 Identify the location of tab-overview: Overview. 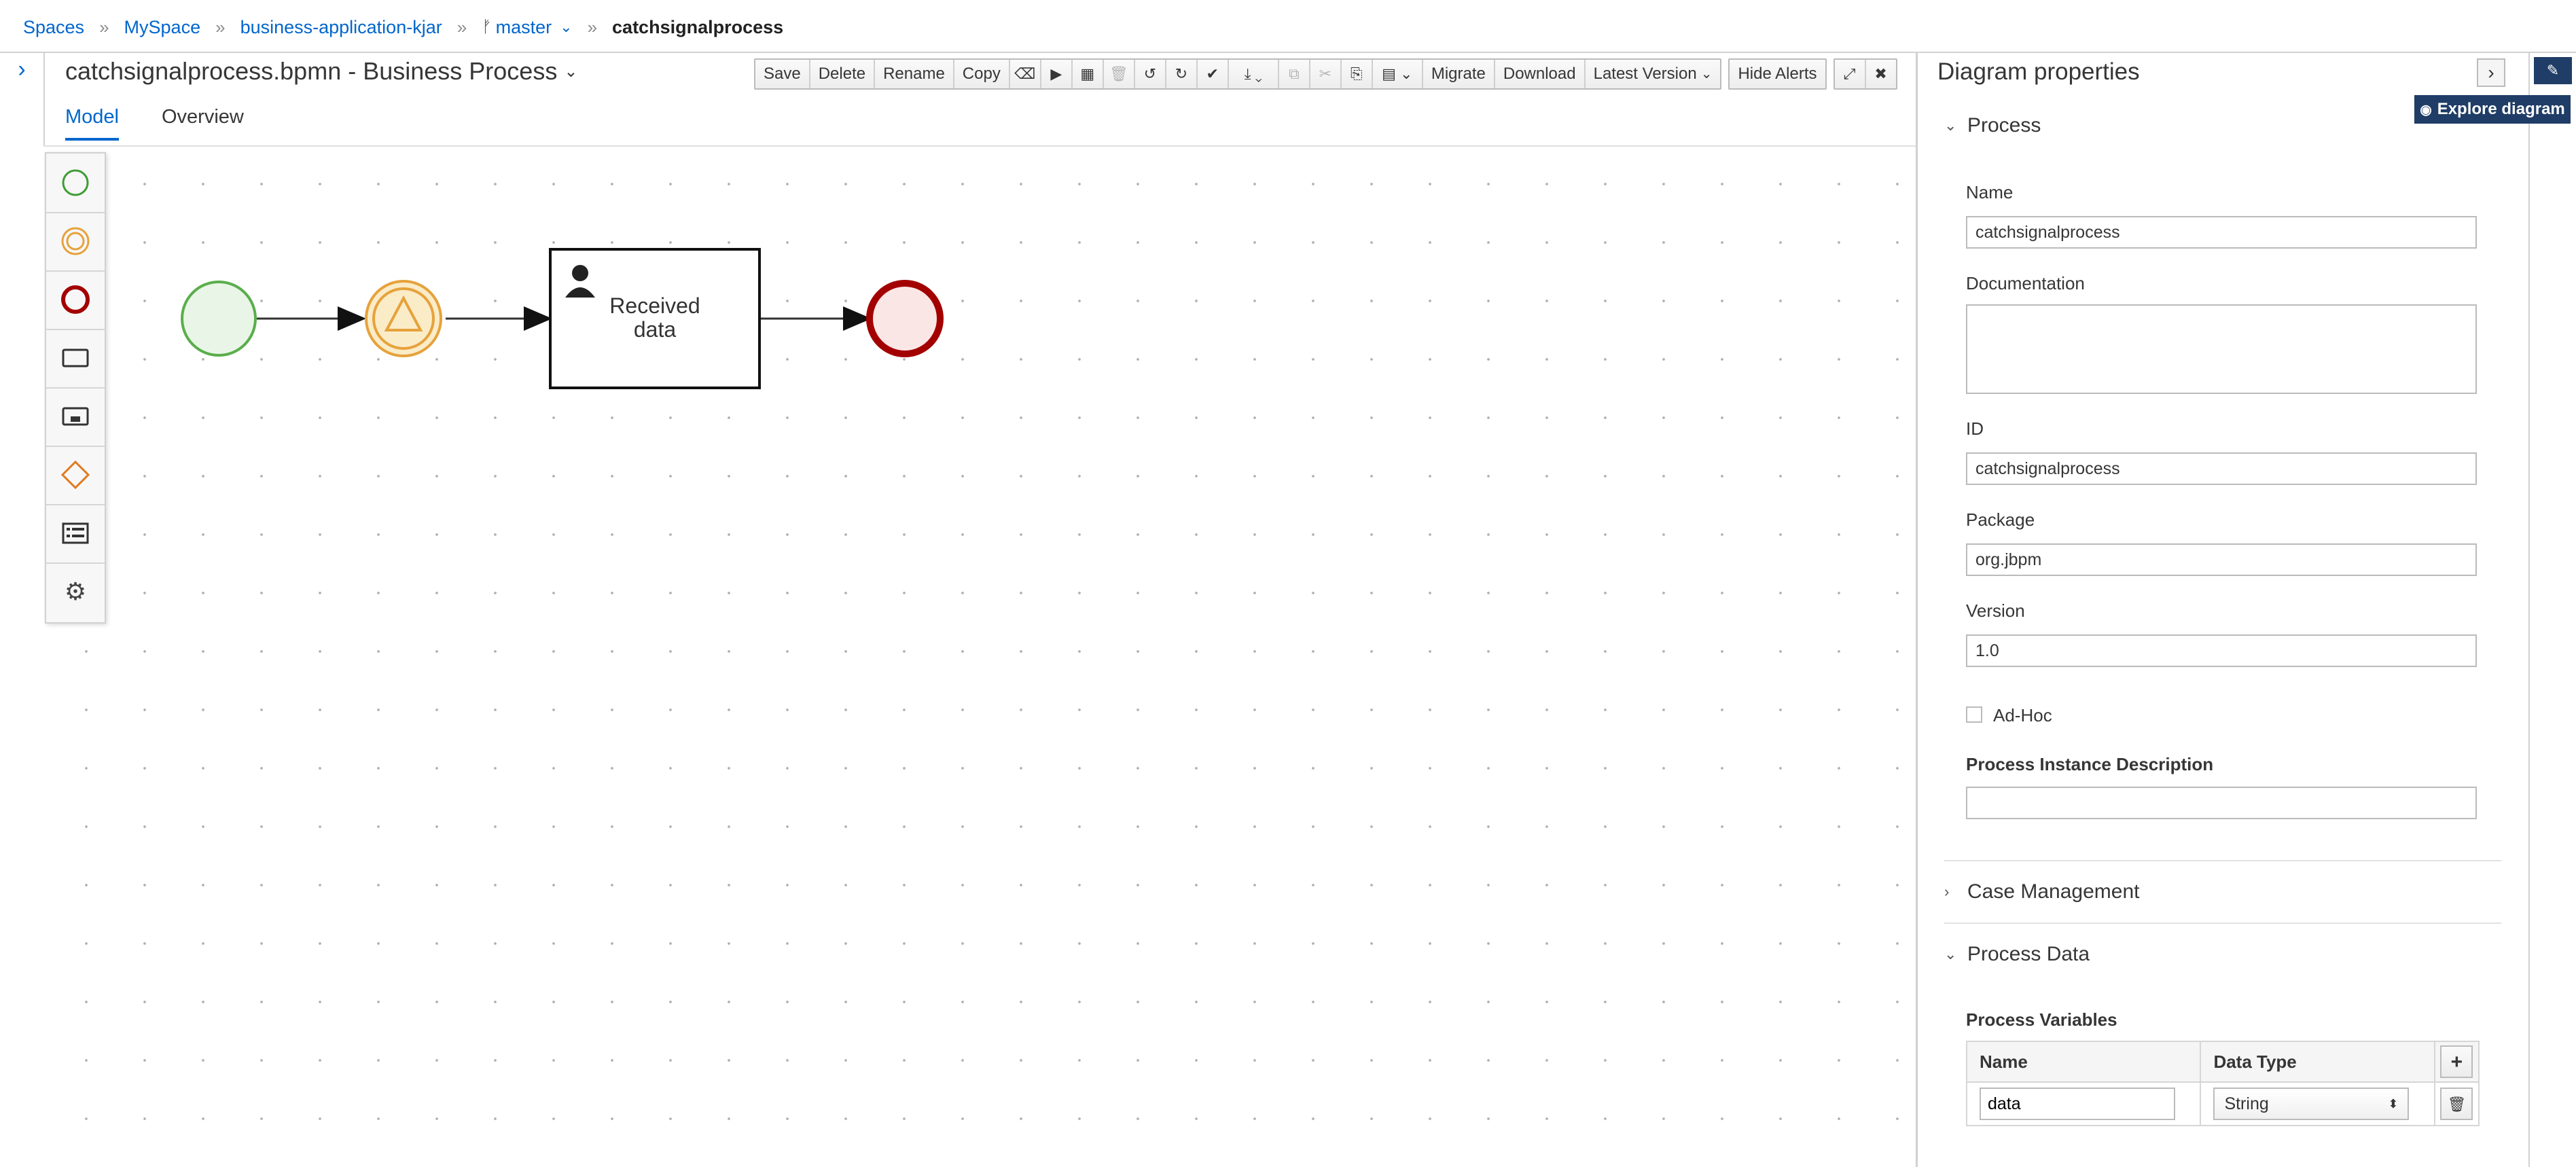
(203, 122).